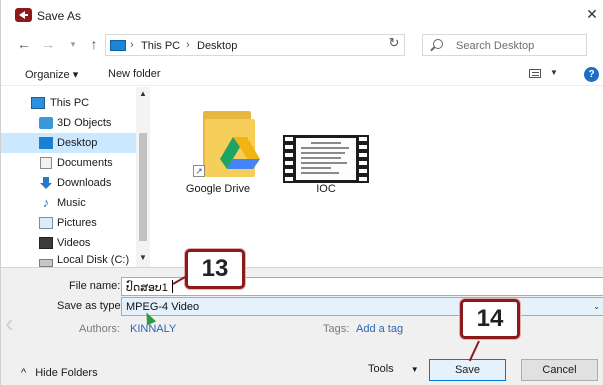  I want to click on file-name-value: ປົດສອບ1, so click(147, 288).